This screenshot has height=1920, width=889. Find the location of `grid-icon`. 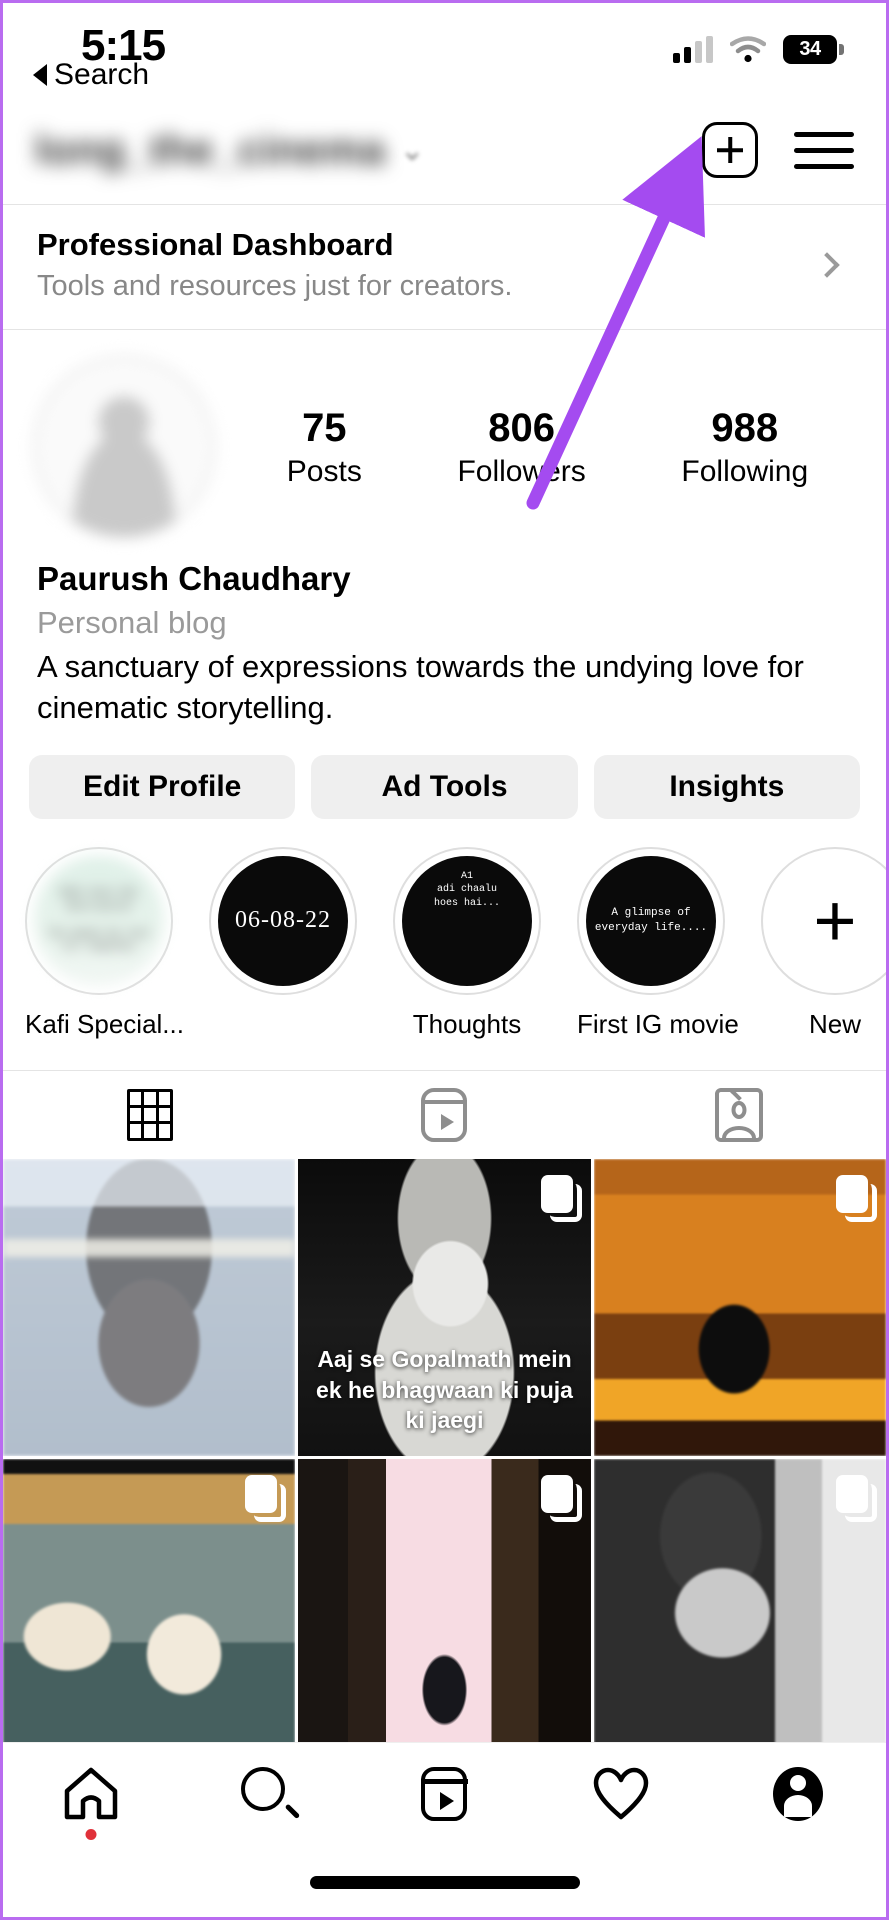

grid-icon is located at coordinates (150, 1114).